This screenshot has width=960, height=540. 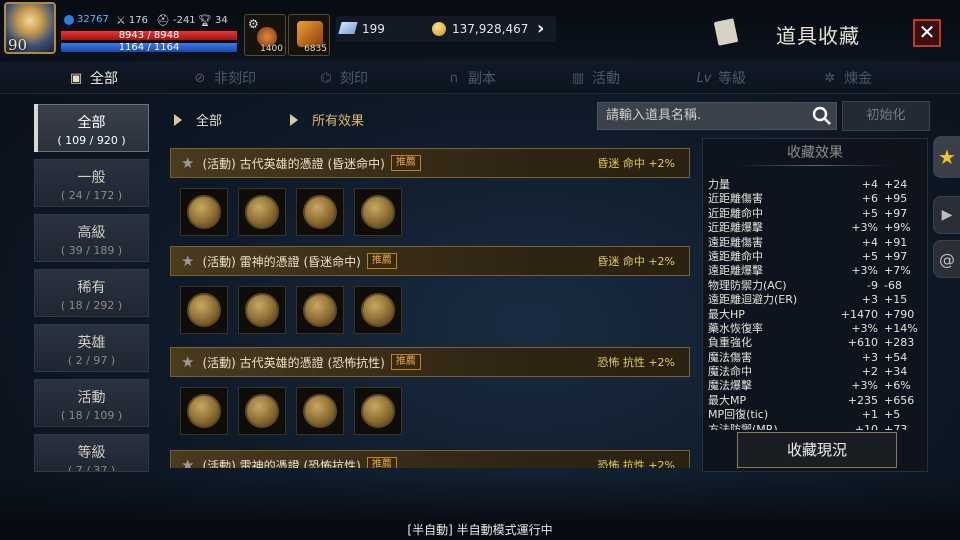 I want to click on tab-level: Lv 等級, so click(x=721, y=78).